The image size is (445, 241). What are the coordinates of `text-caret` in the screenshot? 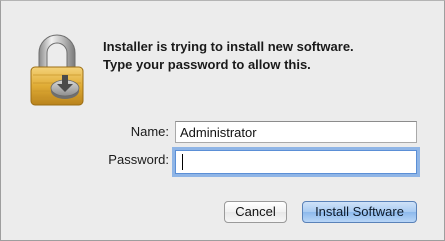 It's located at (182, 162).